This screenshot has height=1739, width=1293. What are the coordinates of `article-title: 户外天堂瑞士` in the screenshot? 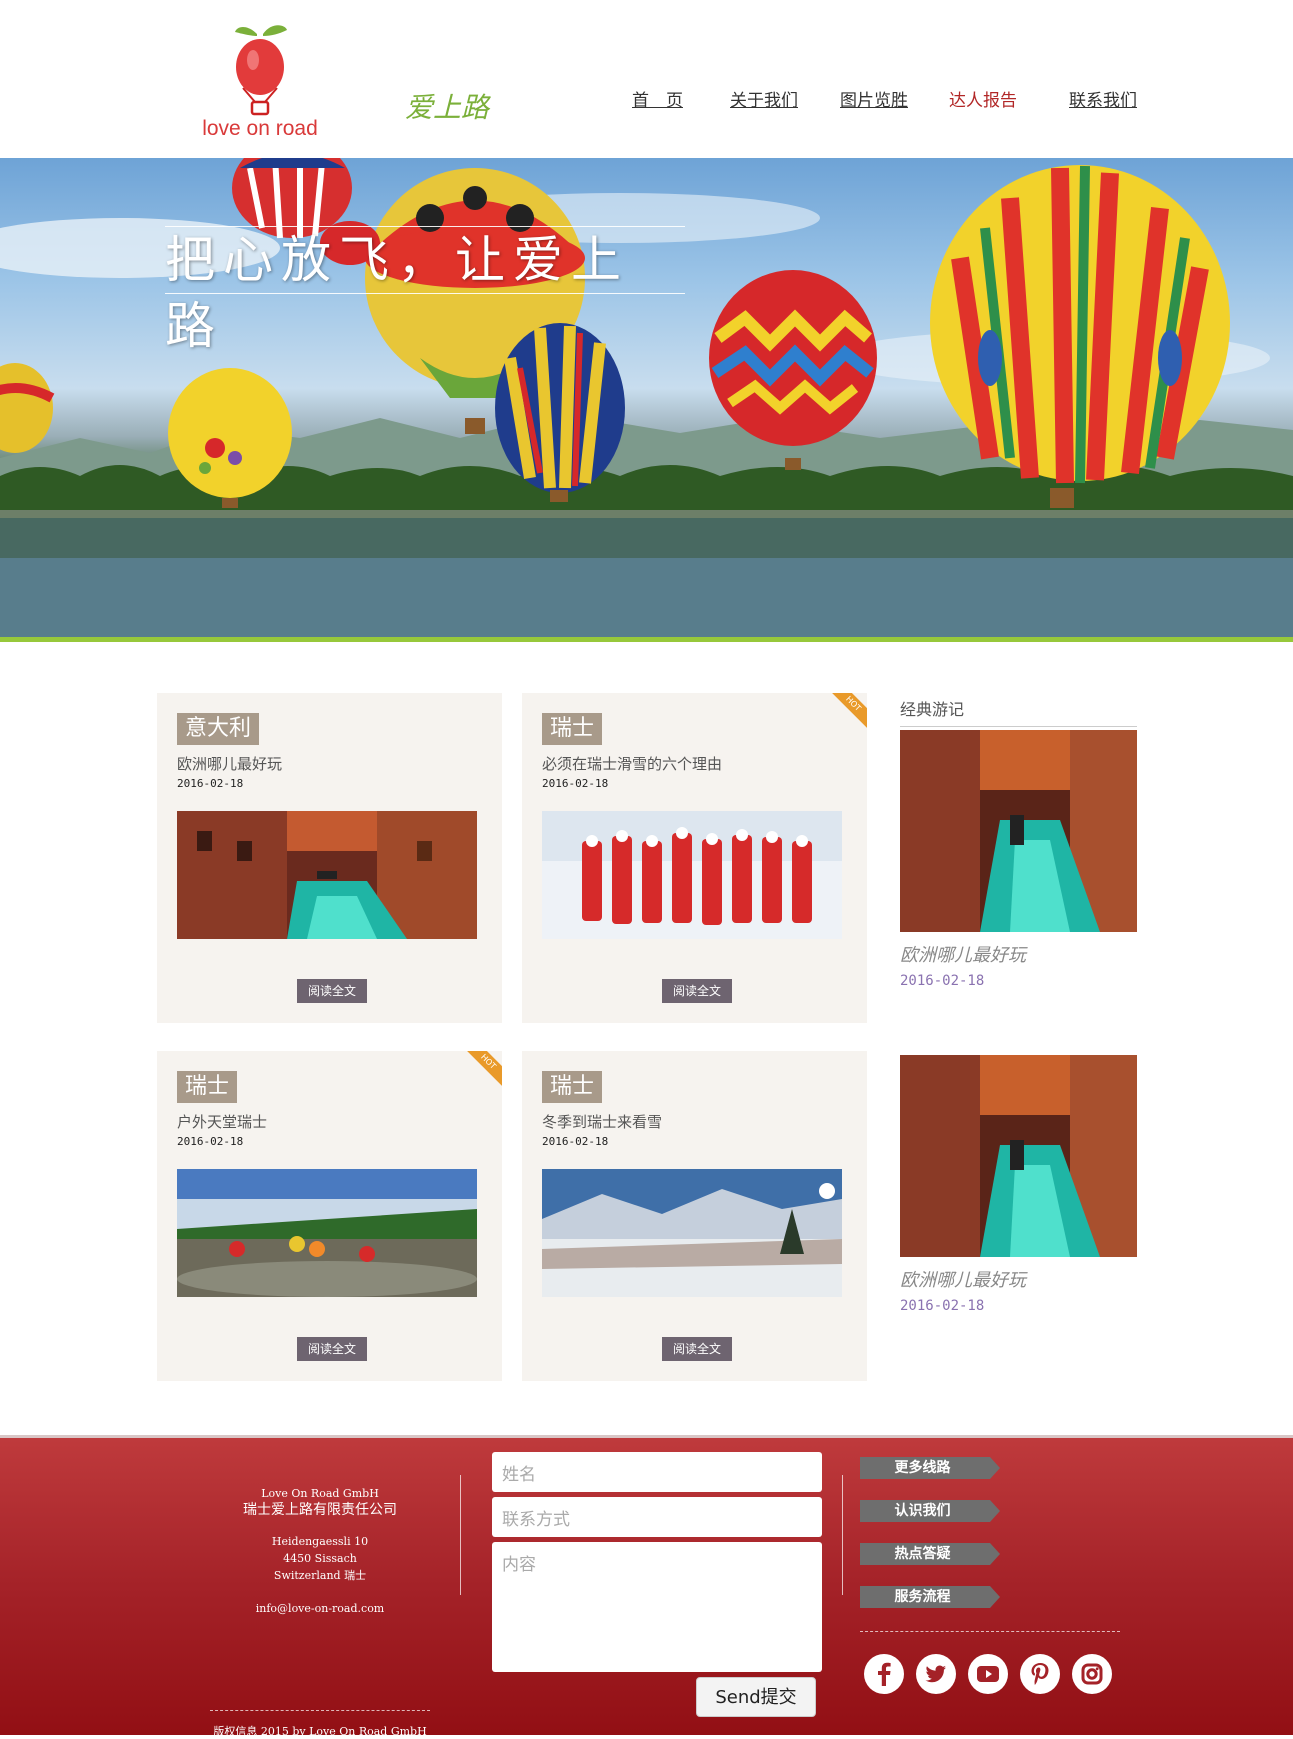 It's located at (222, 1121).